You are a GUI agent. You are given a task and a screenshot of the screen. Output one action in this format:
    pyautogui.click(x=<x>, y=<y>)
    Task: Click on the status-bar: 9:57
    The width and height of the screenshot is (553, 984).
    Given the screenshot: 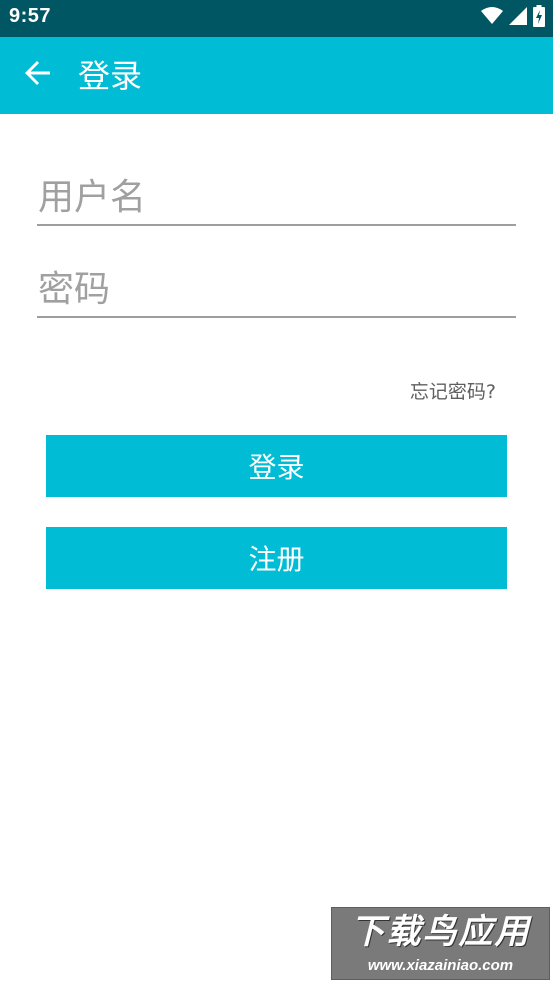 What is the action you would take?
    pyautogui.click(x=276, y=18)
    